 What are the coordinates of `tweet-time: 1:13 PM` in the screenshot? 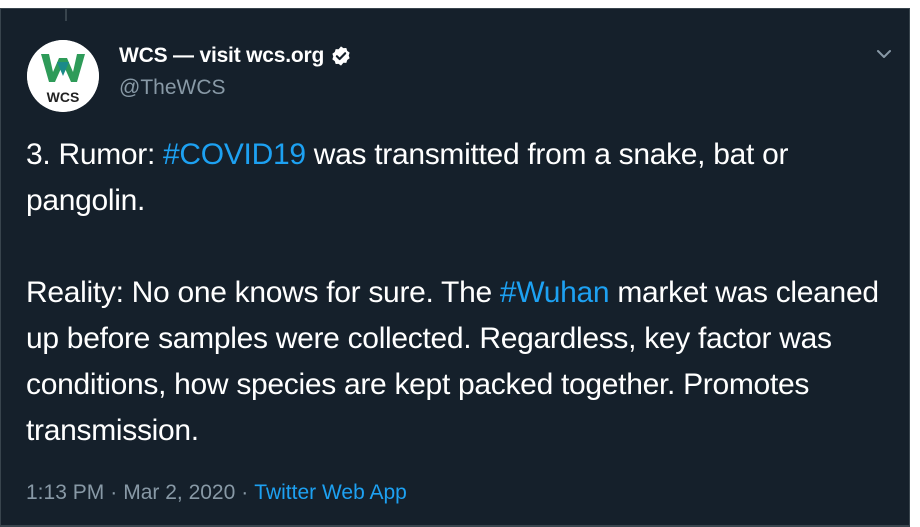 It's located at (65, 492).